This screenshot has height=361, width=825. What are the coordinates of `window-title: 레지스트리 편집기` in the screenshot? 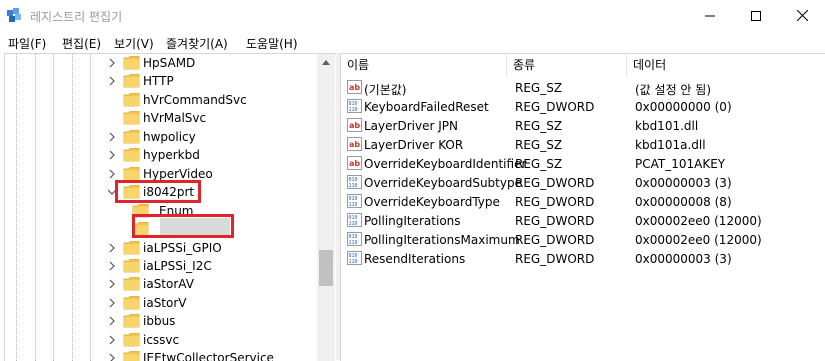 It's located at (76, 17).